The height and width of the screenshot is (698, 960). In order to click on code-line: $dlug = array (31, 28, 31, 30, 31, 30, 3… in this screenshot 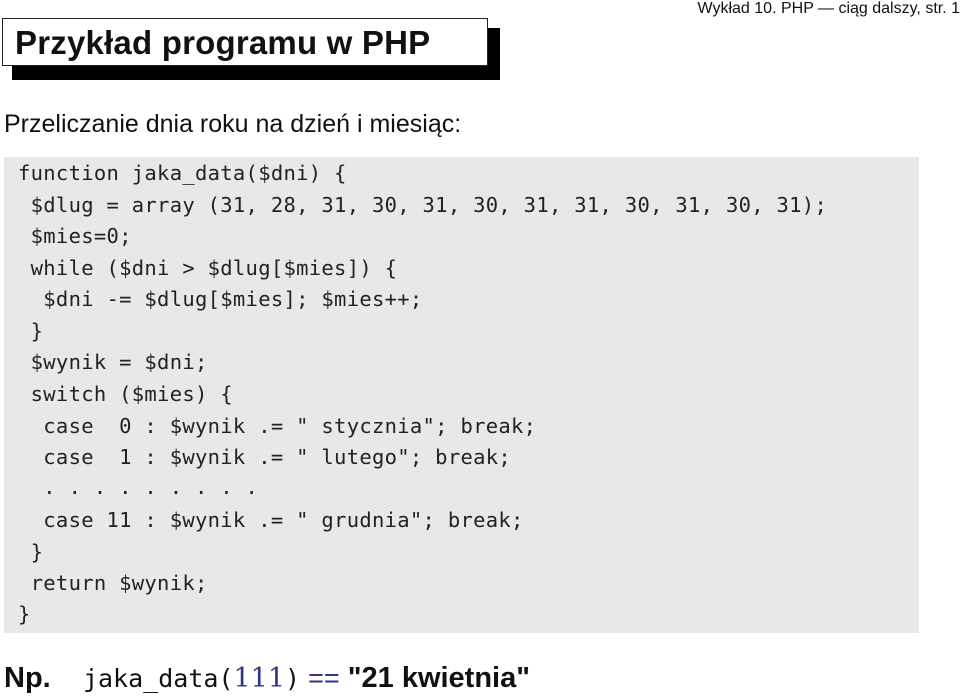, I will do `click(423, 205)`.